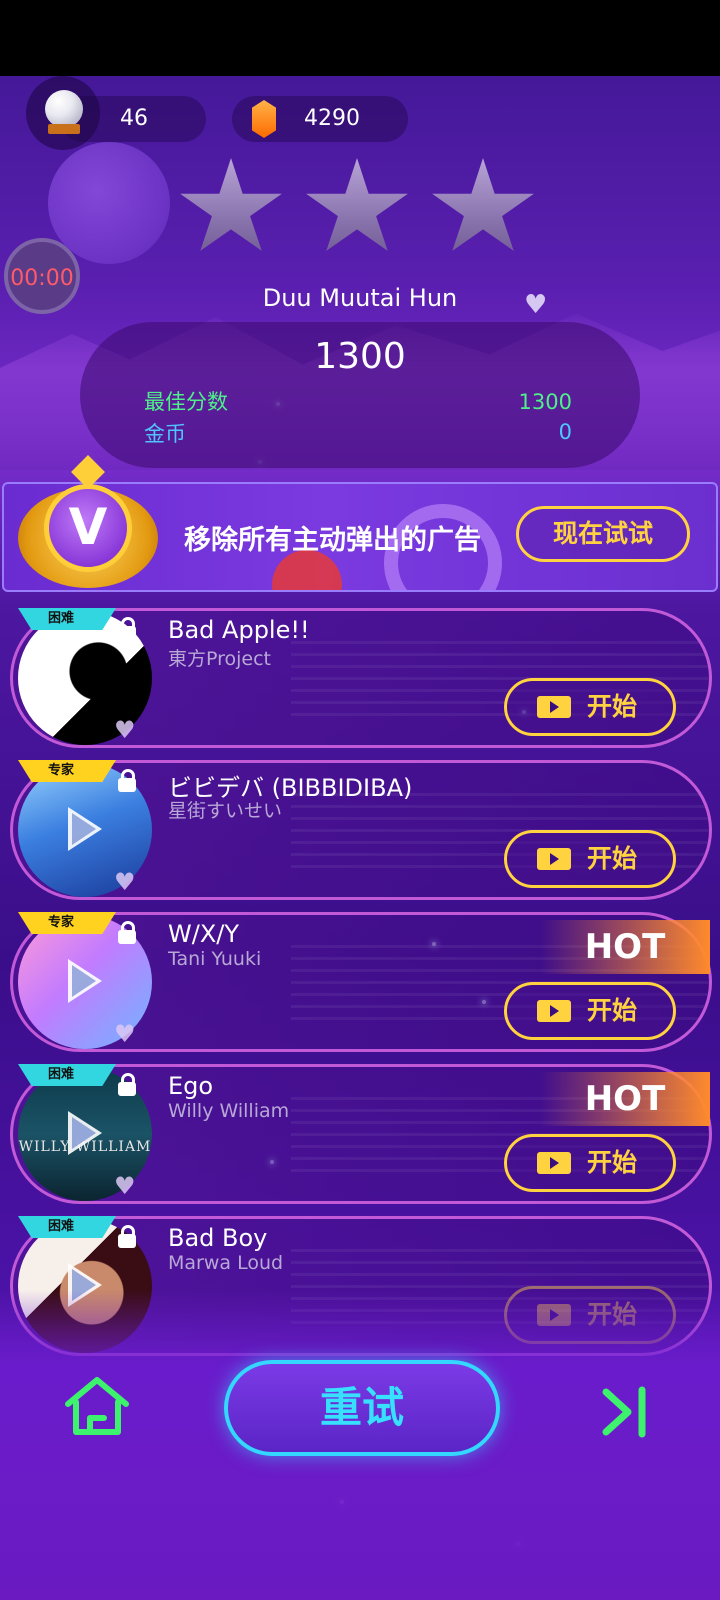 The image size is (720, 1600). What do you see at coordinates (165, 434) in the screenshot?
I see `coins-label: 金币` at bounding box center [165, 434].